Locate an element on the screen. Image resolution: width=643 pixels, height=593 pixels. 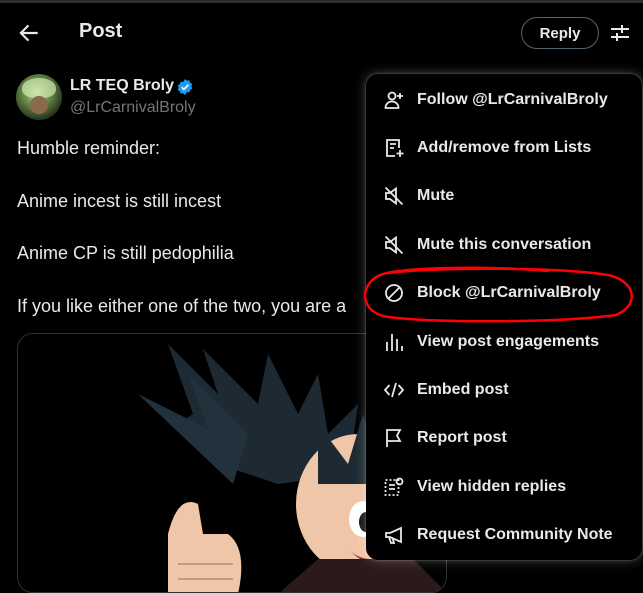
menu-item-follow: Follow @LrCarnivalBroly is located at coordinates (504, 100).